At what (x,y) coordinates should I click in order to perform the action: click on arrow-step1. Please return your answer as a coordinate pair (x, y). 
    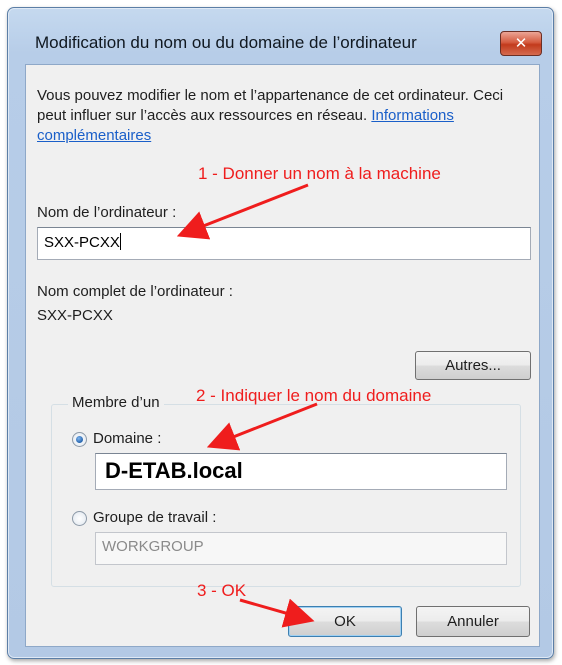
    Looking at the image, I should click on (242, 211).